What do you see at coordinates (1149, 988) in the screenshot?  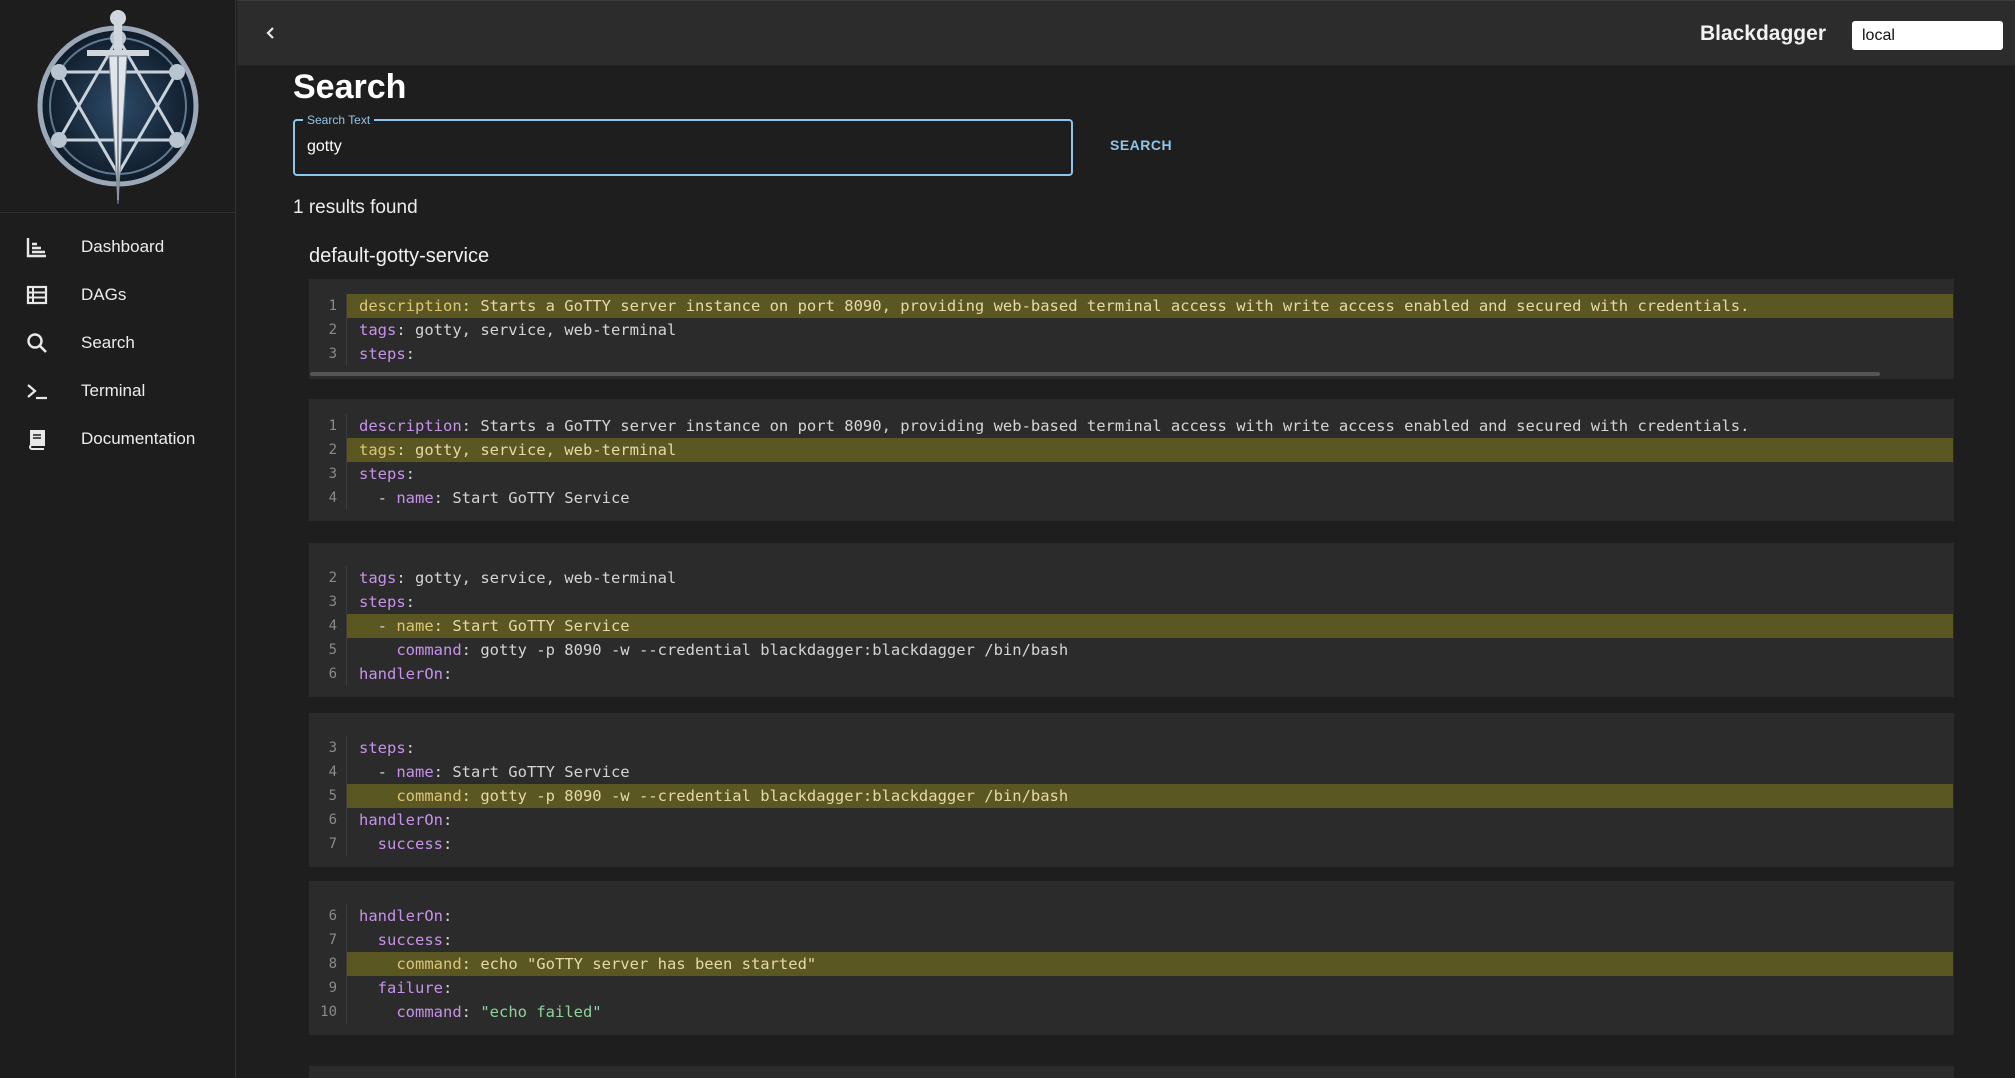 I see `line-code: failure:` at bounding box center [1149, 988].